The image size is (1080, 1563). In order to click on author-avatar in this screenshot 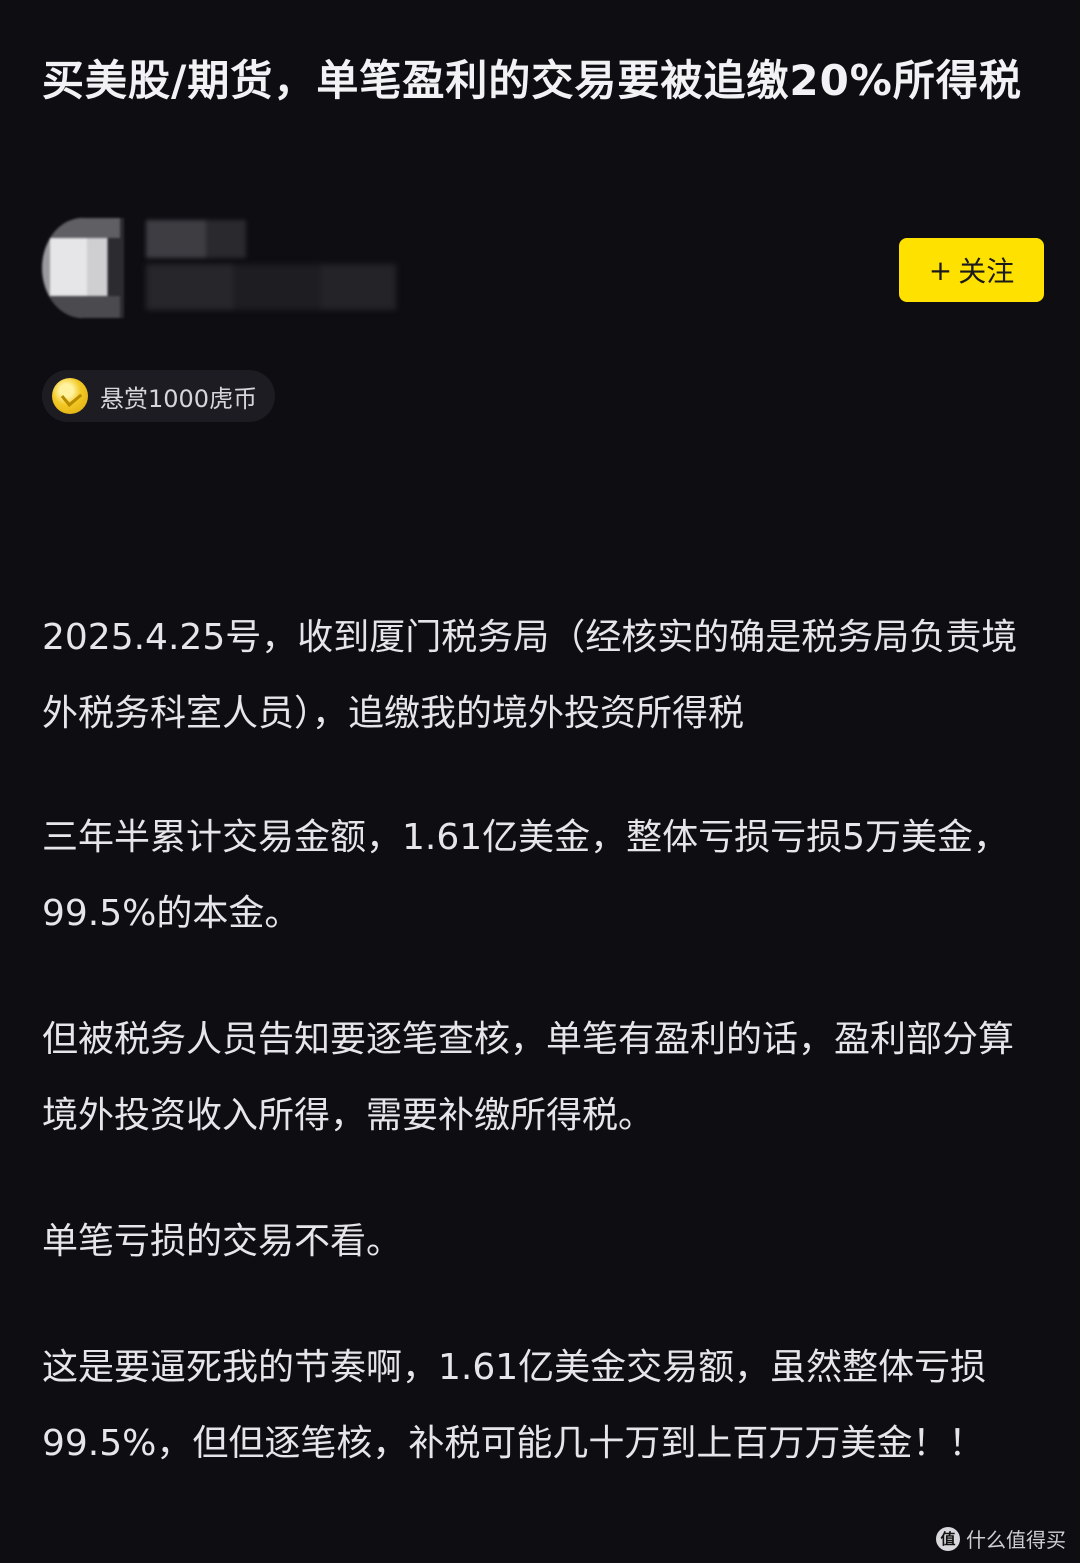, I will do `click(83, 268)`.